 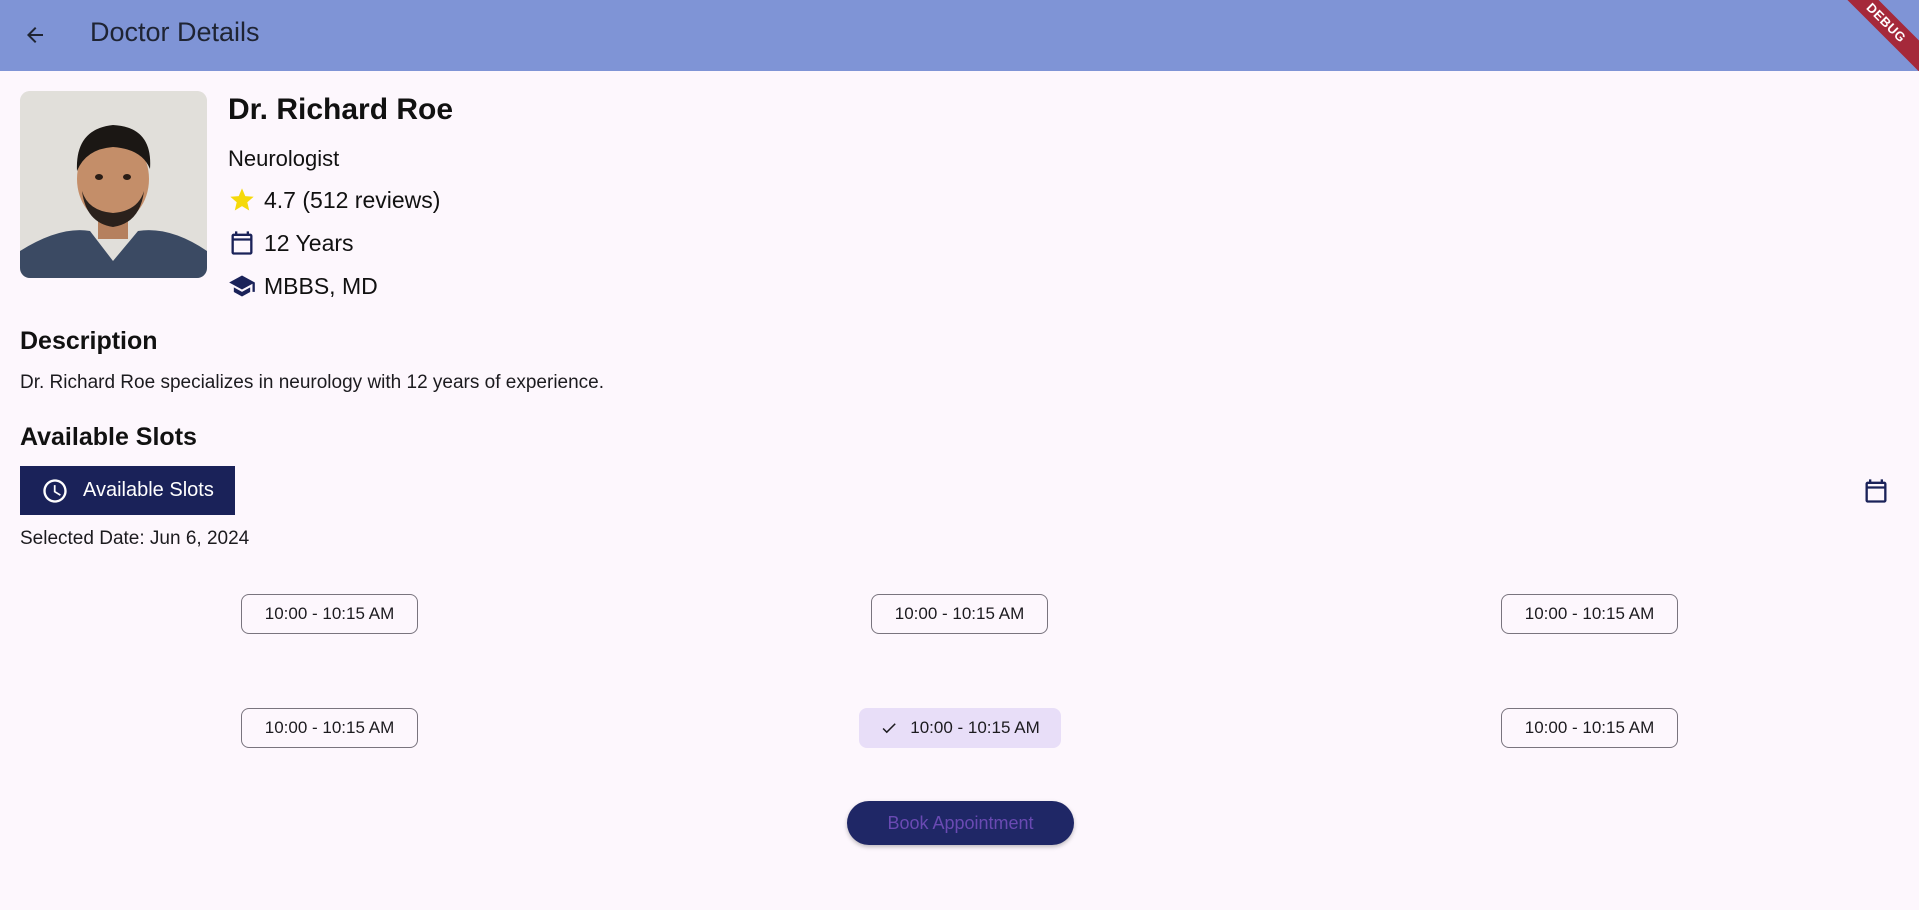 I want to click on description-heading: Description, so click(x=89, y=341).